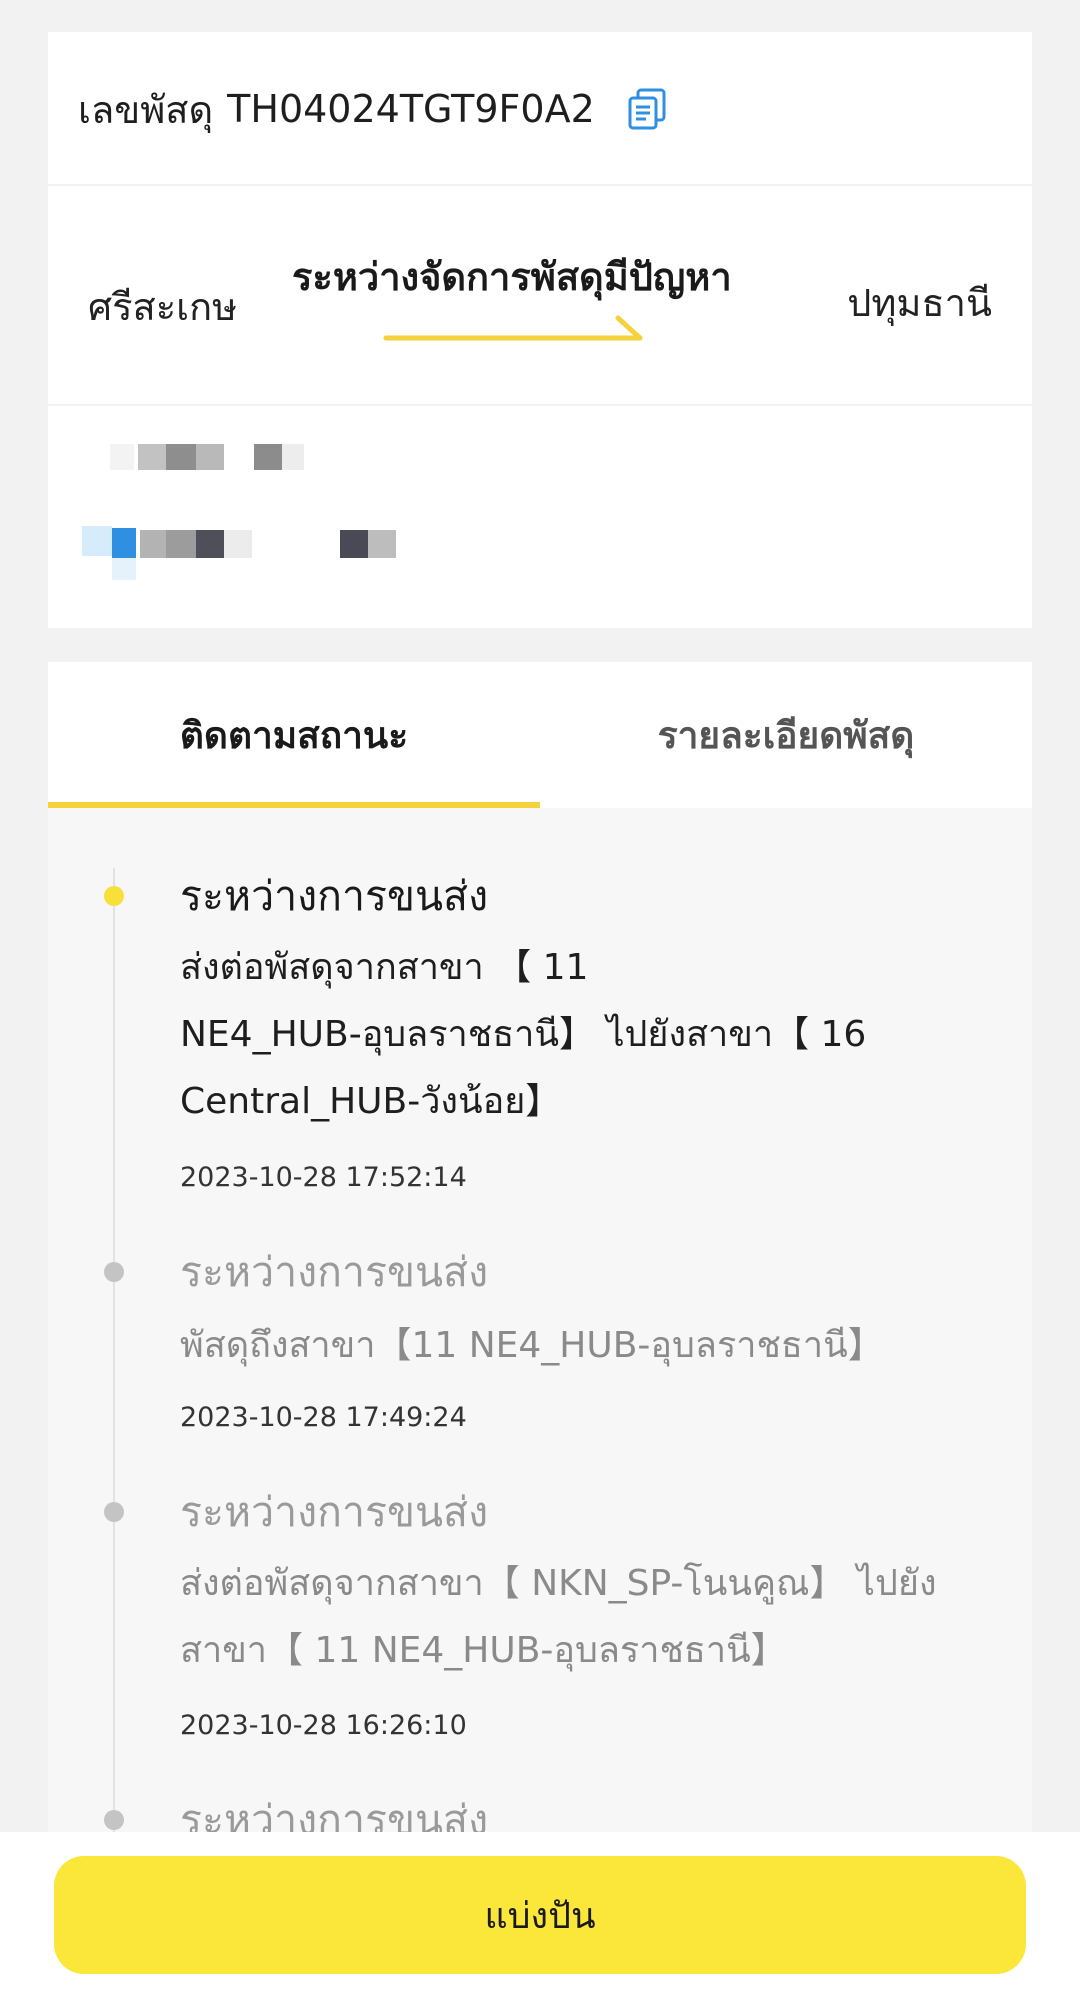  Describe the element at coordinates (384, 967) in the screenshot. I see `event-description-line: ส่งต่อพัสดุจากสาขา 【 11` at that location.